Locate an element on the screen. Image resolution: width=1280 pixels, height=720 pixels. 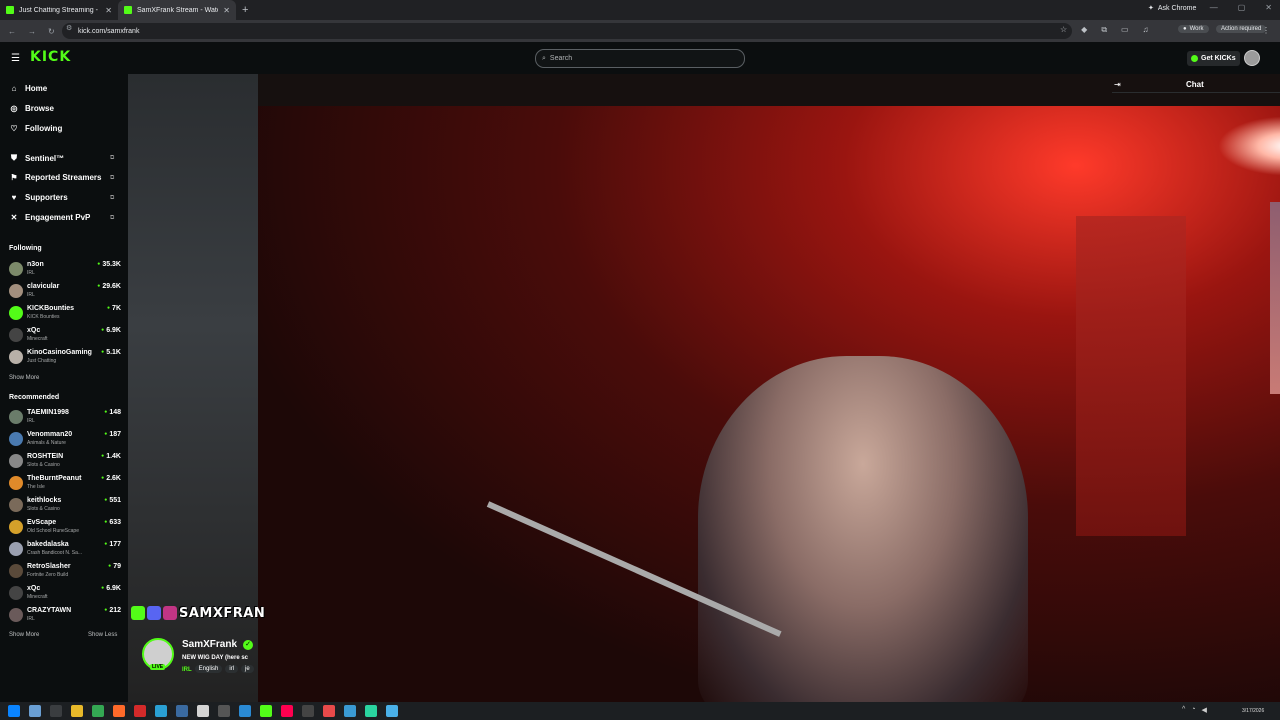
channel-item: TheBurntPeanut The Isle 2.6K is located at coordinates (65, 484).